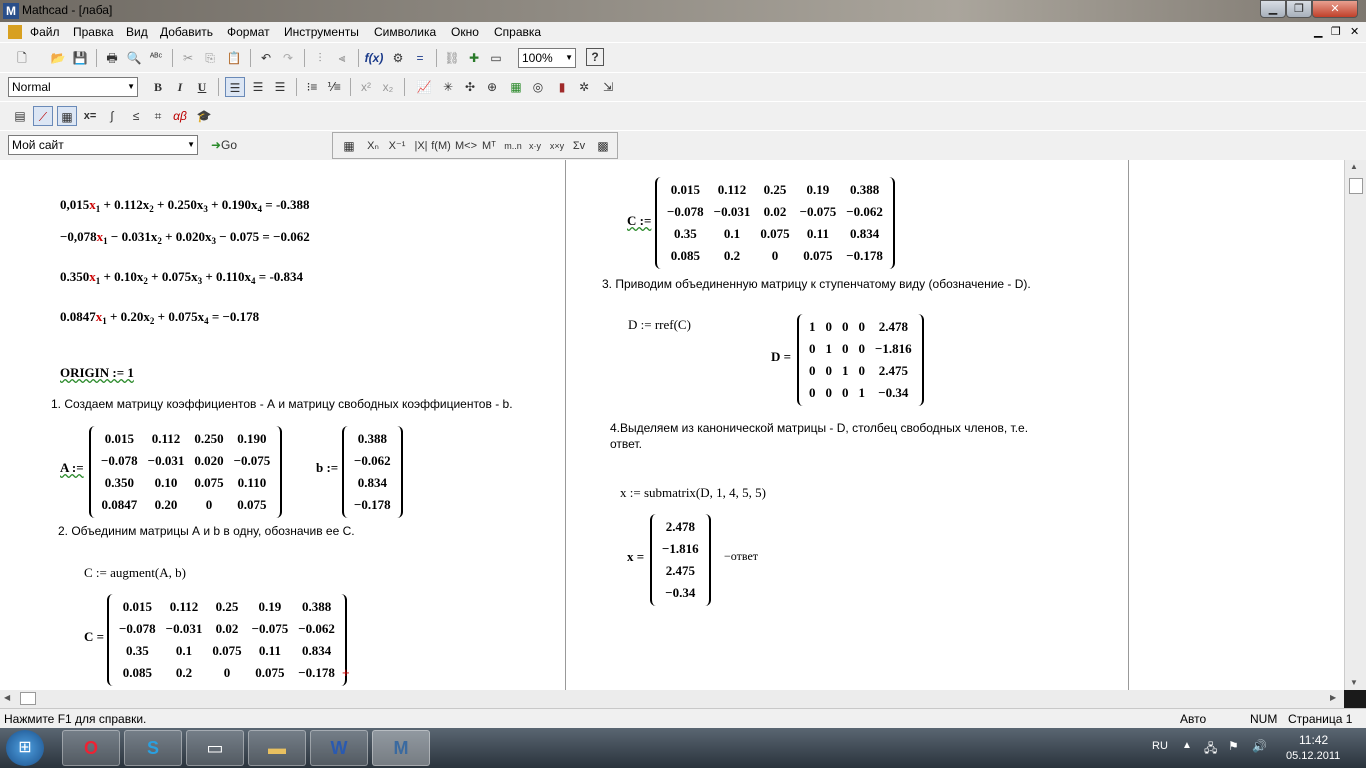 The image size is (1366, 768). What do you see at coordinates (67, 116) in the screenshot?
I see `matrix-palette-icon: ▦` at bounding box center [67, 116].